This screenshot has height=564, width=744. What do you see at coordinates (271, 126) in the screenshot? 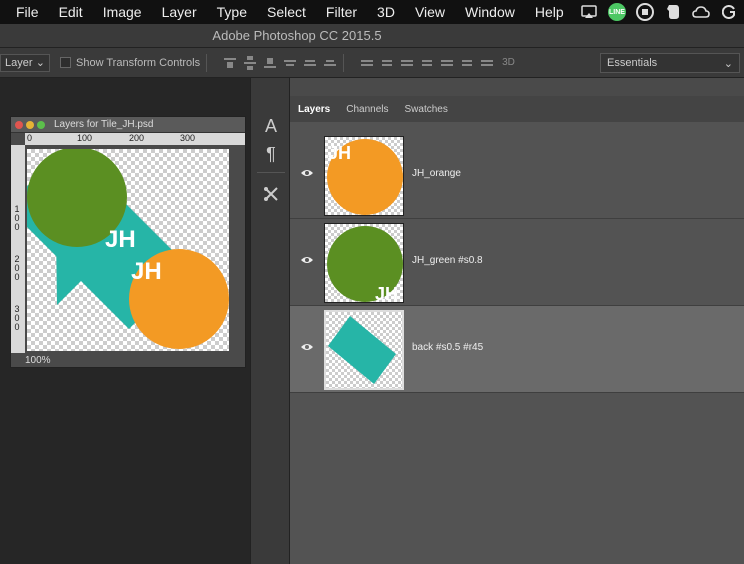
I see `character-panel-icon: A` at bounding box center [271, 126].